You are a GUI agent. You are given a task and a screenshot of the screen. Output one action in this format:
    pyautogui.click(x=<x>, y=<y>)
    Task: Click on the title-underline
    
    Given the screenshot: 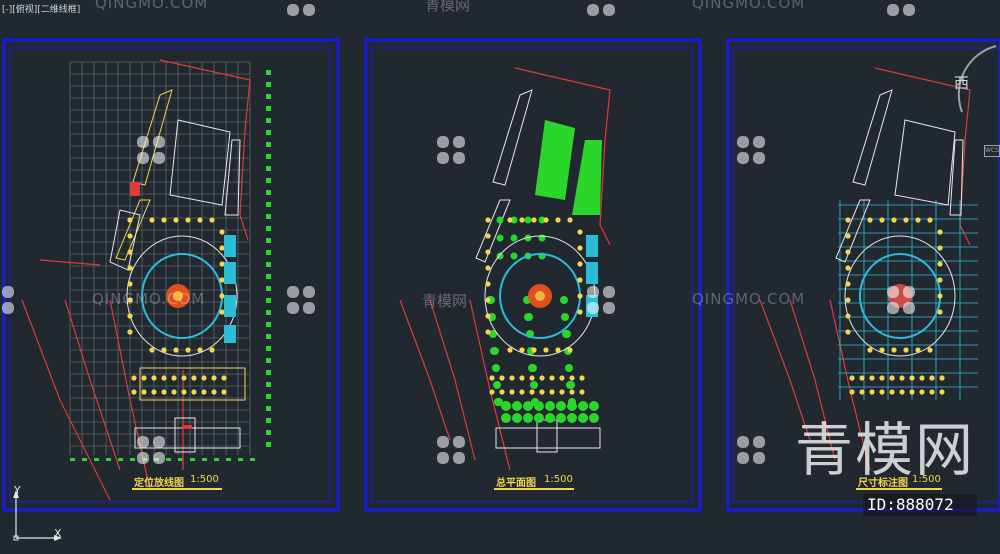 What is the action you would take?
    pyautogui.click(x=899, y=489)
    